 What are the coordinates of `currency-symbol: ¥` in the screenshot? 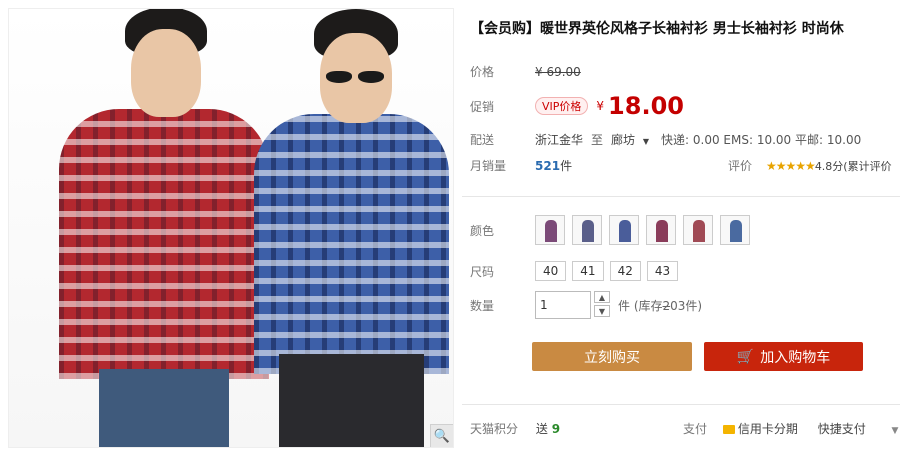 It's located at (600, 106).